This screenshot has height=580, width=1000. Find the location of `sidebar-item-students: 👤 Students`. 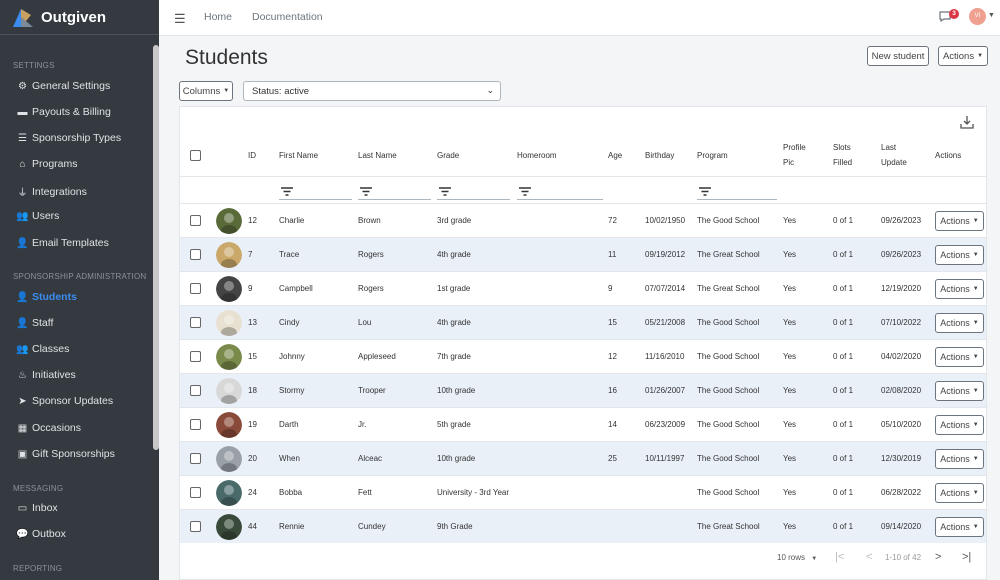

sidebar-item-students: 👤 Students is located at coordinates (46, 297).